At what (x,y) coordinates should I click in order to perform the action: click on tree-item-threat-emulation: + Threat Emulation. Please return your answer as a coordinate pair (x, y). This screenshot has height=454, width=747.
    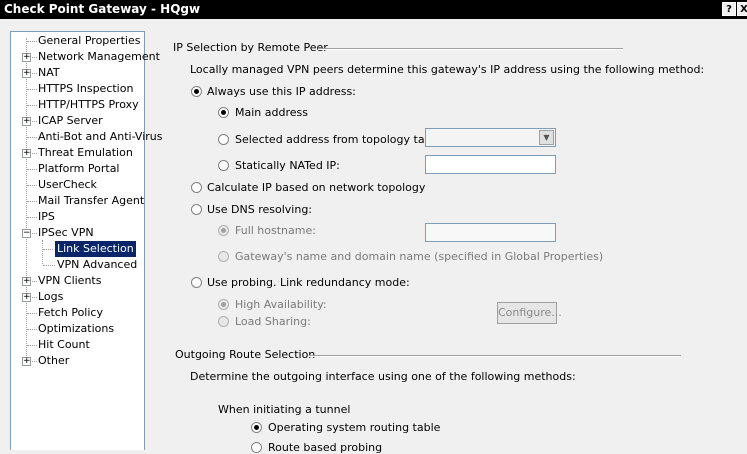
    Looking at the image, I should click on (77, 153).